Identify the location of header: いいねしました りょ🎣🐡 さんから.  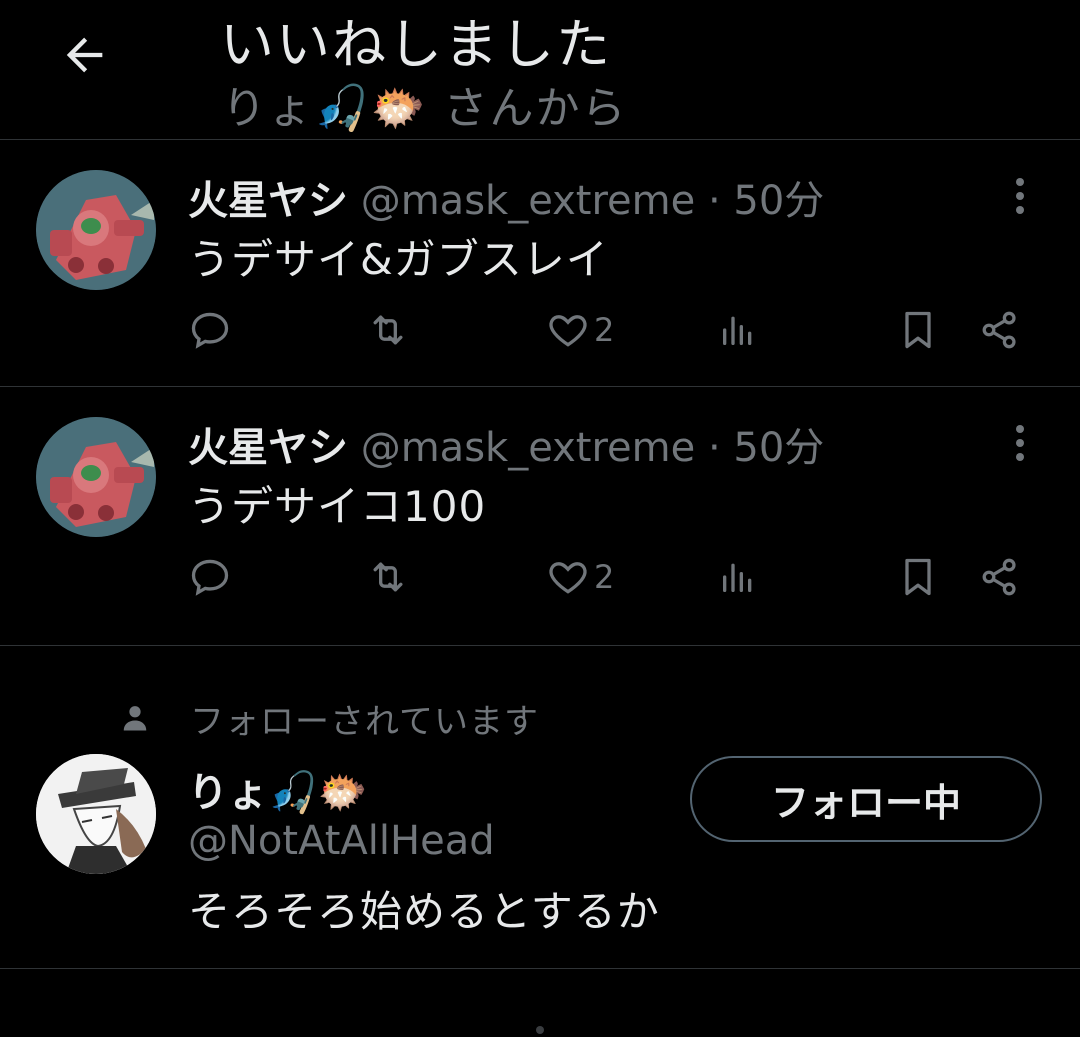
(540, 70).